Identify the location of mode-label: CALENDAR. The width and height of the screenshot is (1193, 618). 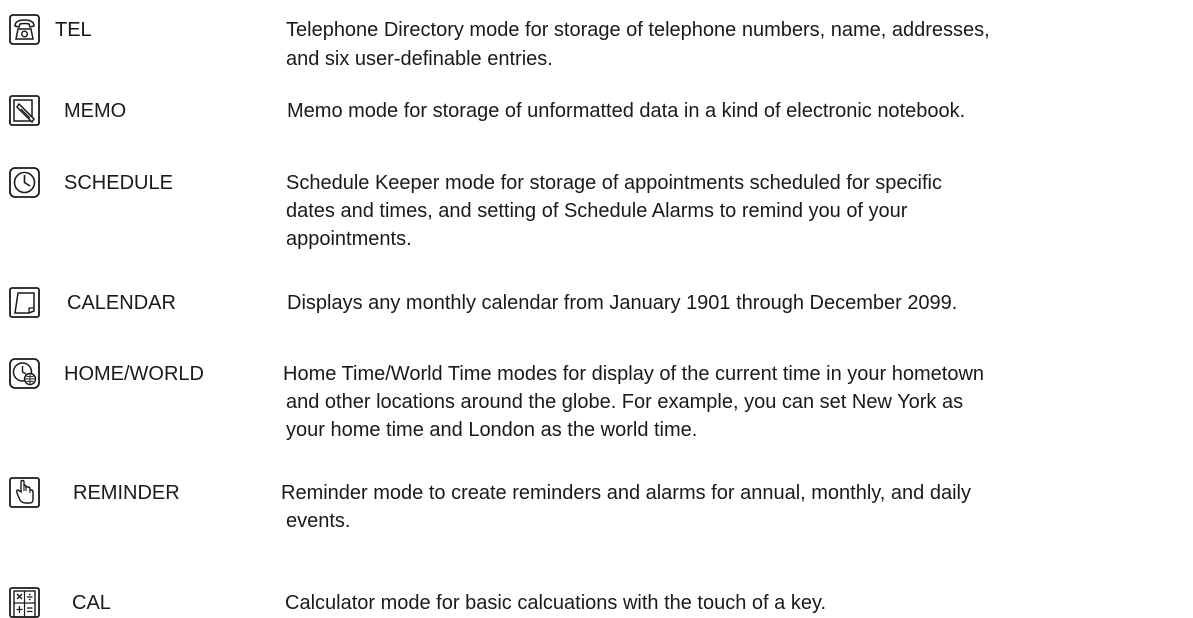
(121, 303).